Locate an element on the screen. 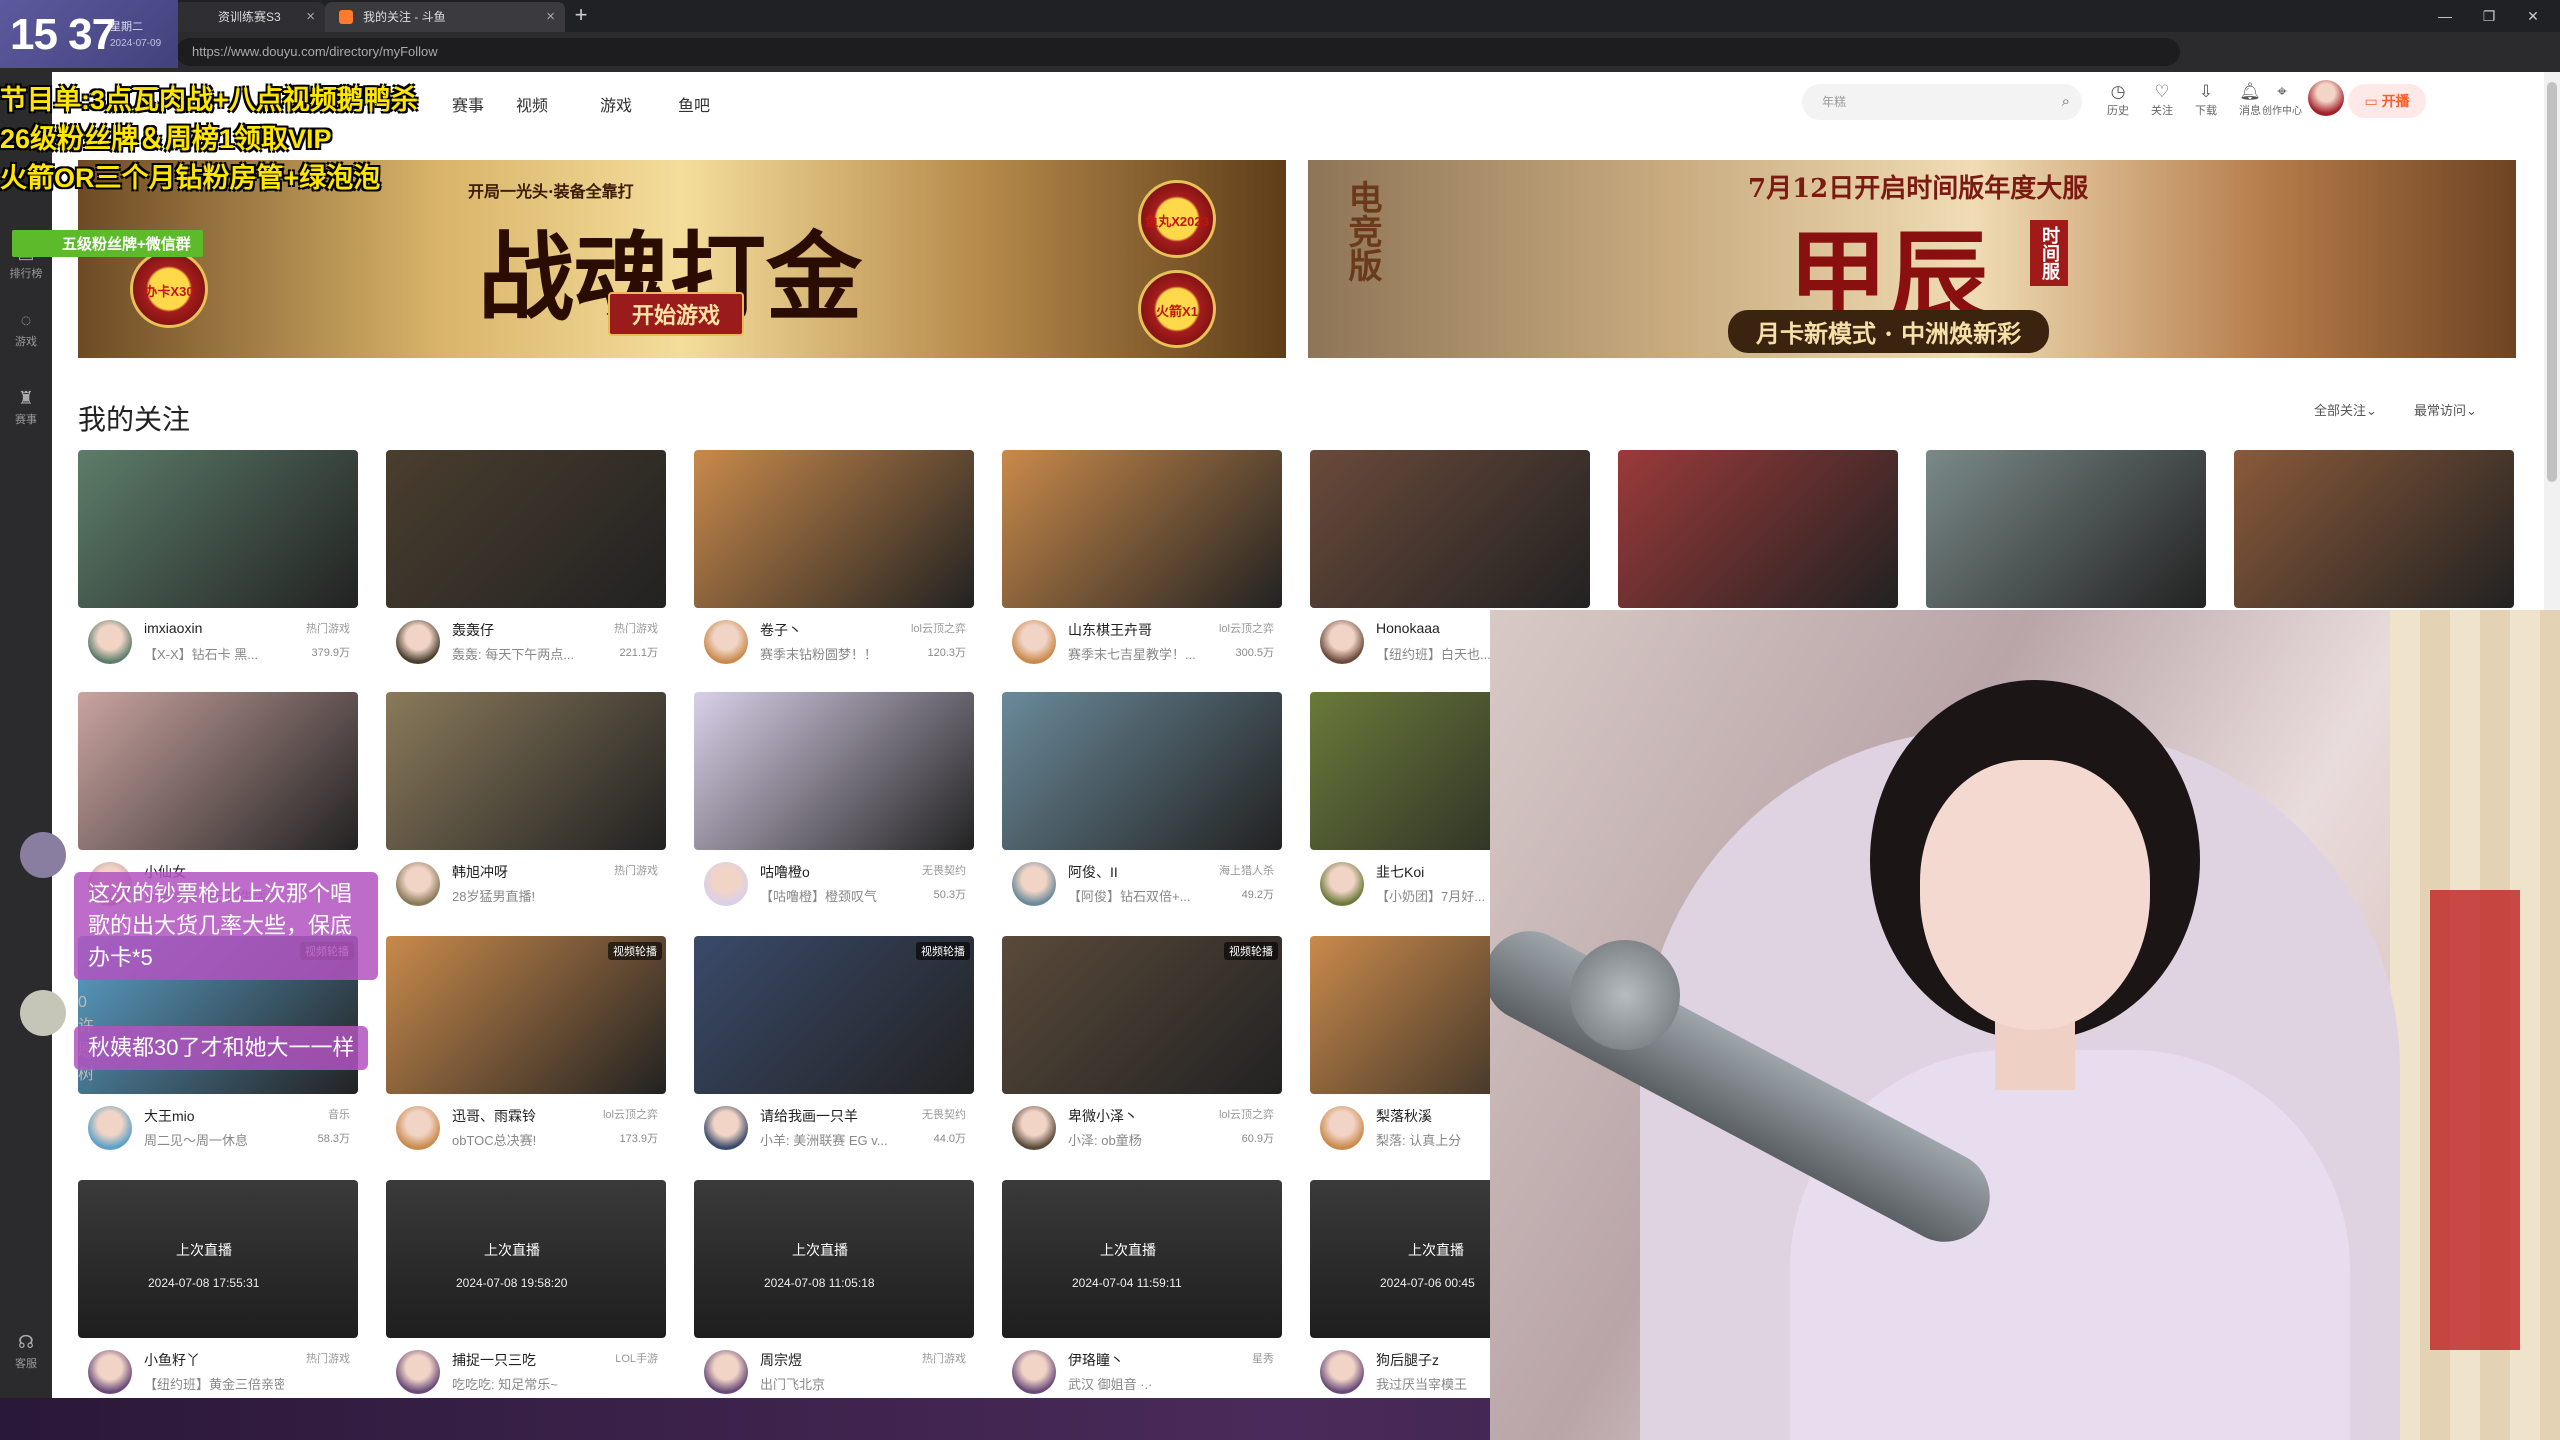 This screenshot has height=1440, width=2560. streamer-name: 周宗煜 is located at coordinates (830, 1360).